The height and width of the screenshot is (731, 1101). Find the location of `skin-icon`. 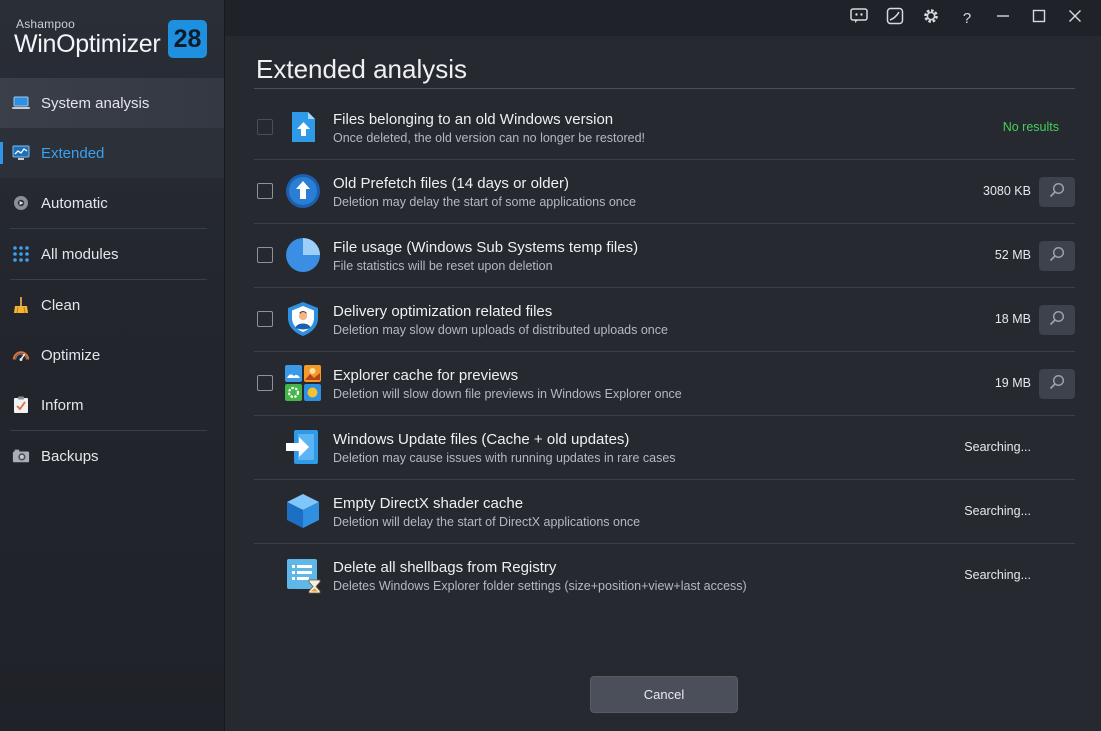

skin-icon is located at coordinates (895, 18).